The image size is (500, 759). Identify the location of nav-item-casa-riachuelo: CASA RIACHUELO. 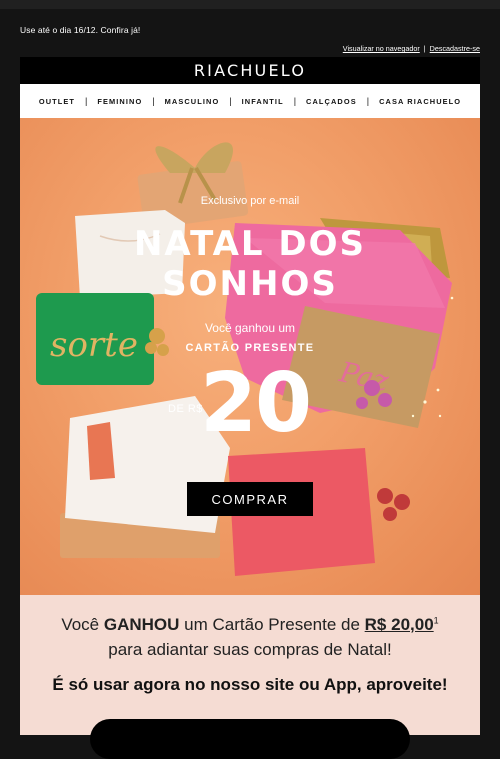
(420, 101).